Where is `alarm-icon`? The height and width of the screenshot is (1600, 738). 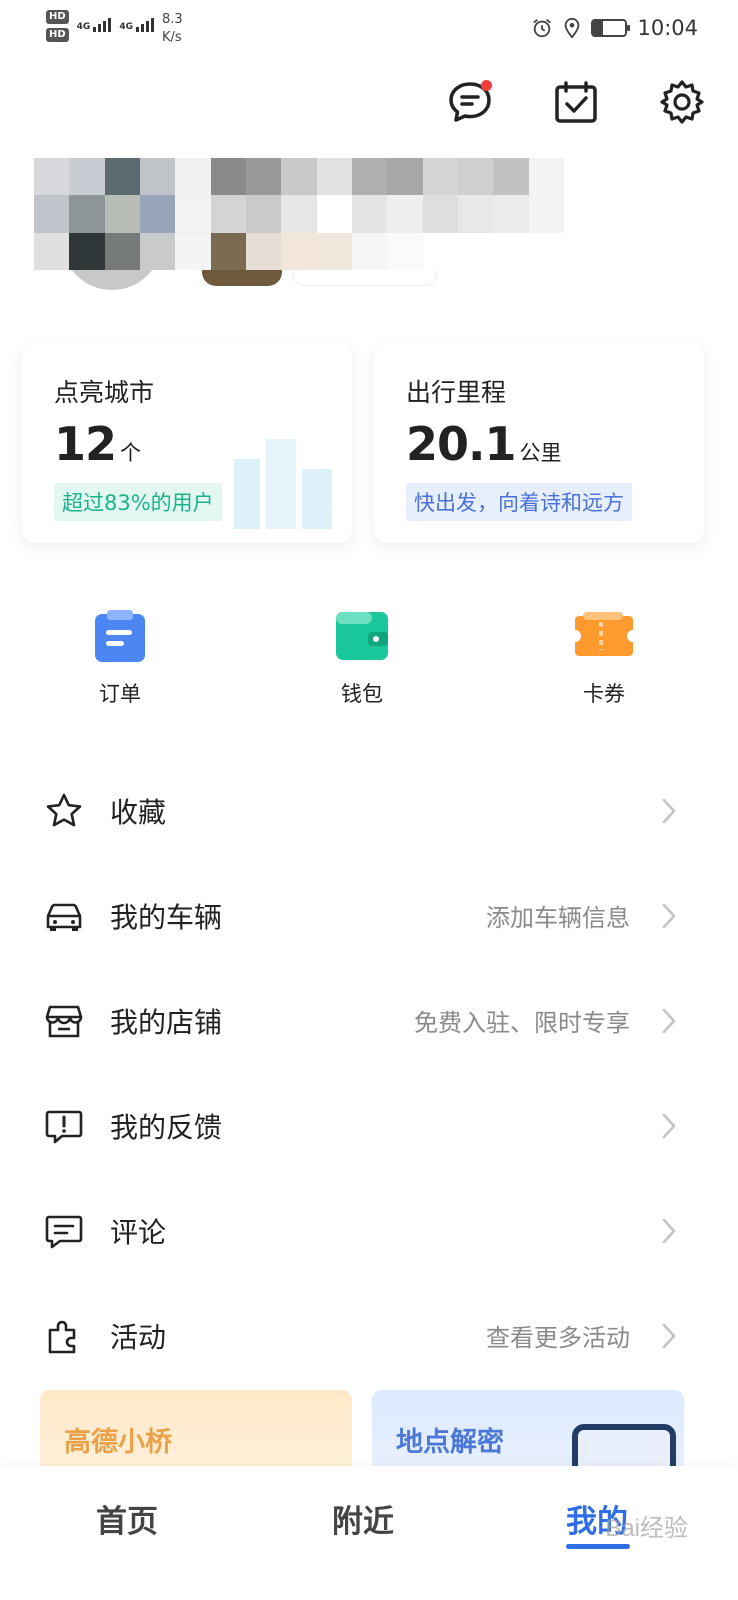 alarm-icon is located at coordinates (542, 28).